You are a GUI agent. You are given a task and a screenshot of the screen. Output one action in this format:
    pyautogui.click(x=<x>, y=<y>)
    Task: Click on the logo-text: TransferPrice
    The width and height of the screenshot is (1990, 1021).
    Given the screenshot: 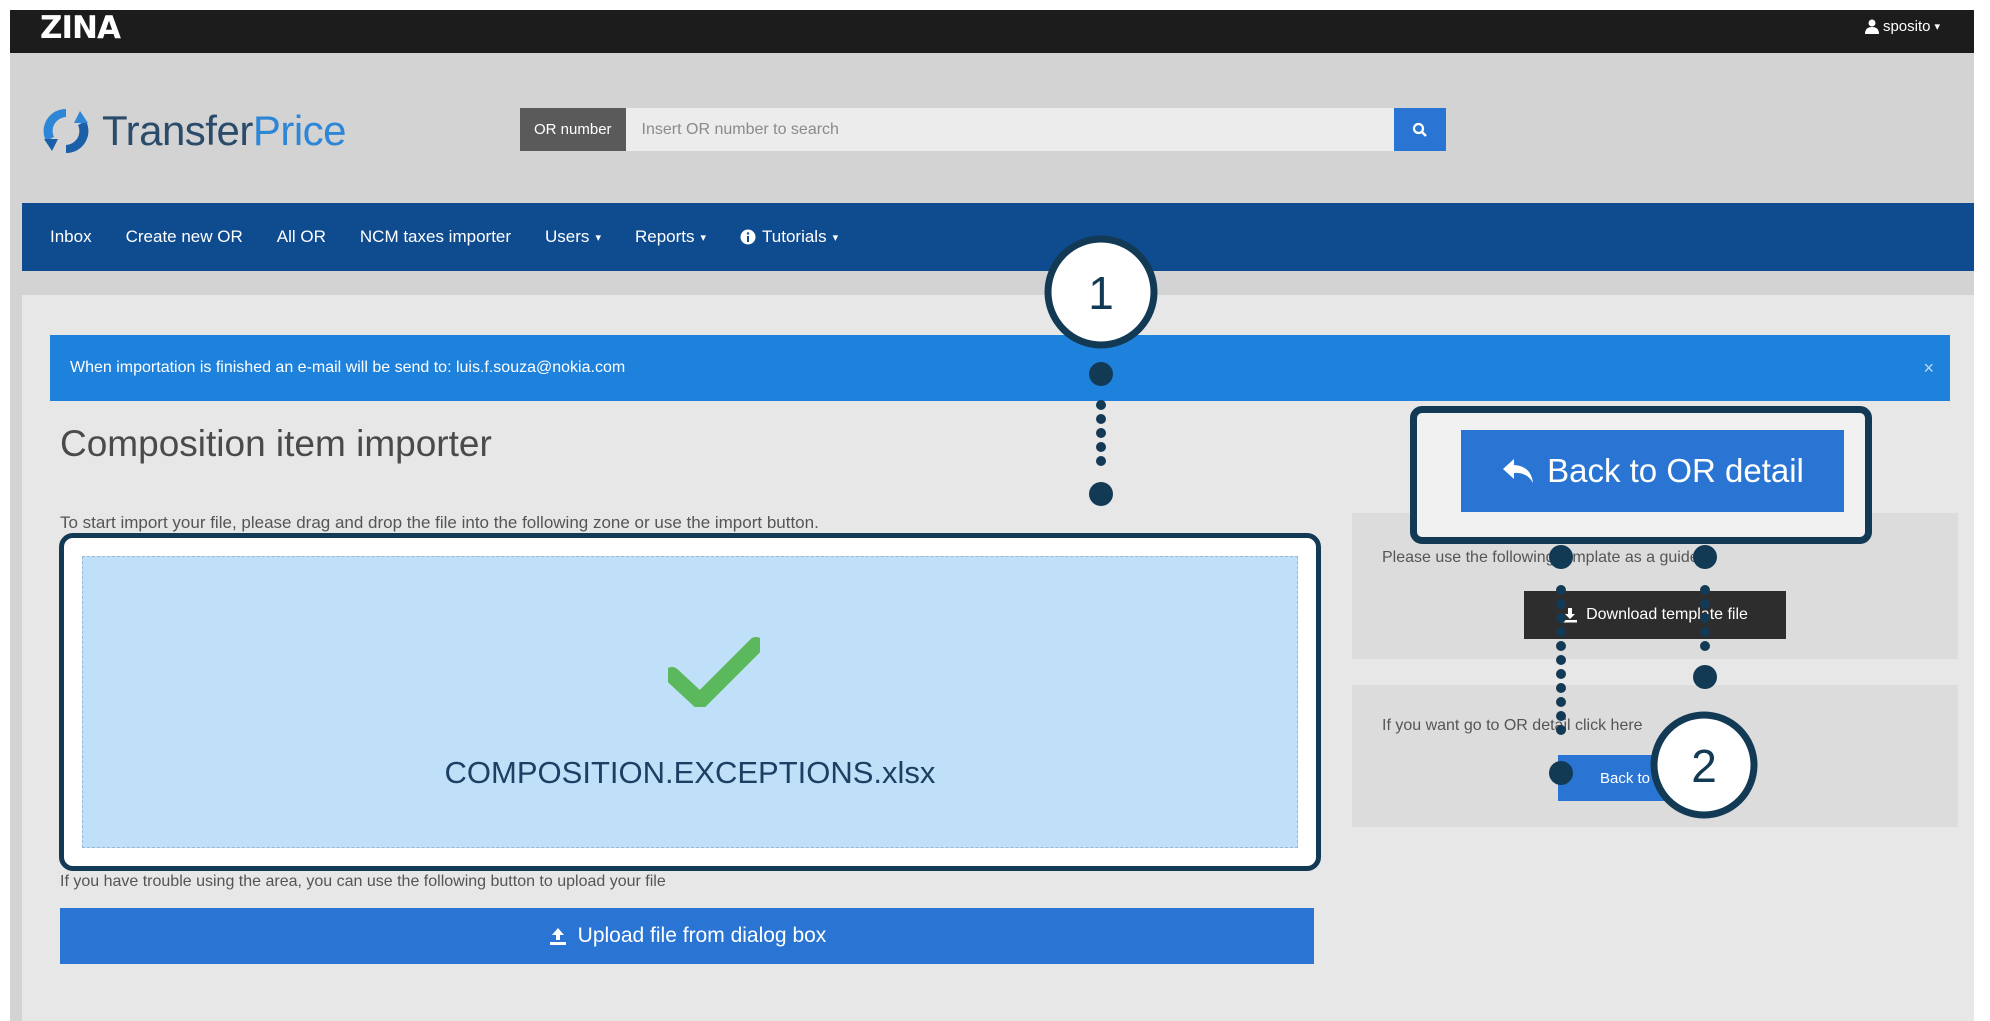 What is the action you would take?
    pyautogui.click(x=224, y=131)
    